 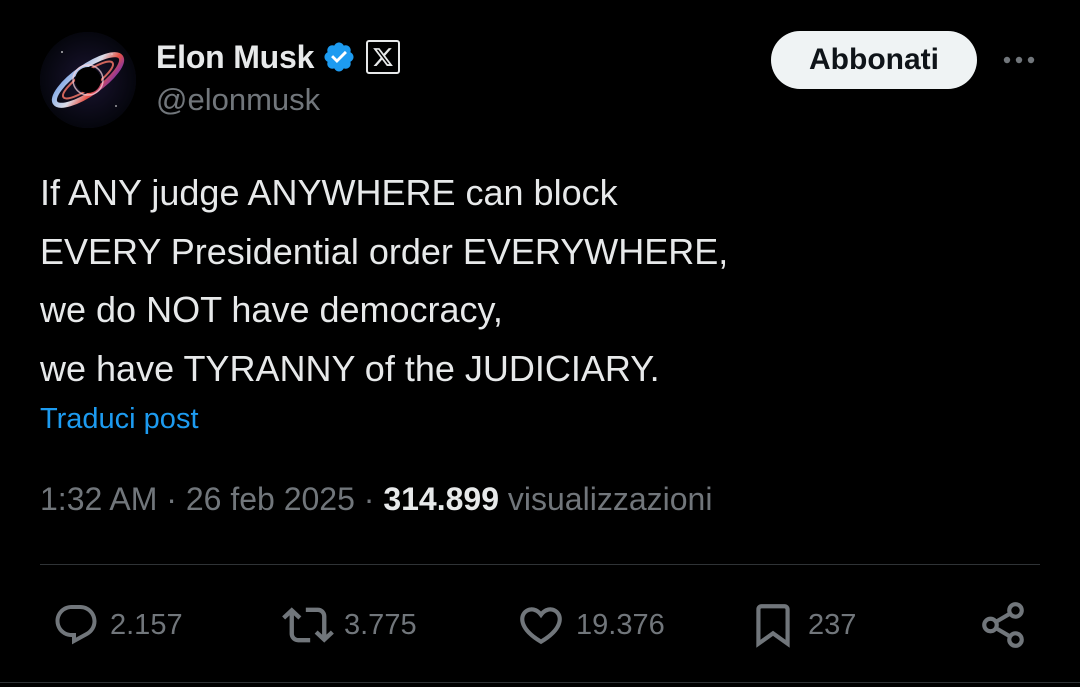 I want to click on black-hole-avatar, so click(x=88, y=80).